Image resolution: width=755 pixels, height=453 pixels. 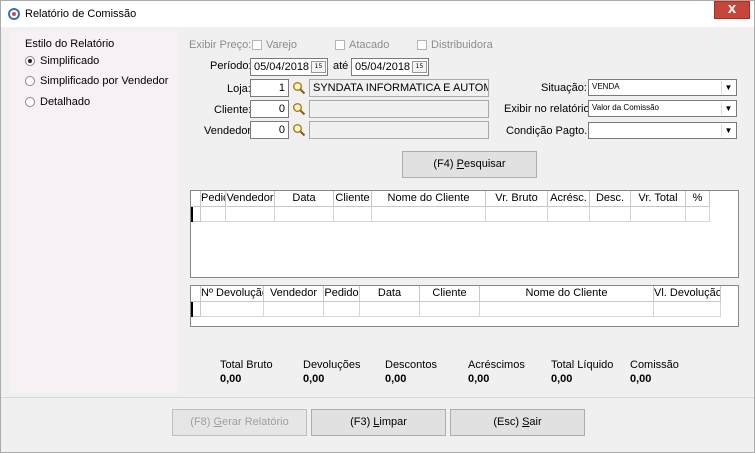 I want to click on button-mnemonic: P, so click(x=460, y=164).